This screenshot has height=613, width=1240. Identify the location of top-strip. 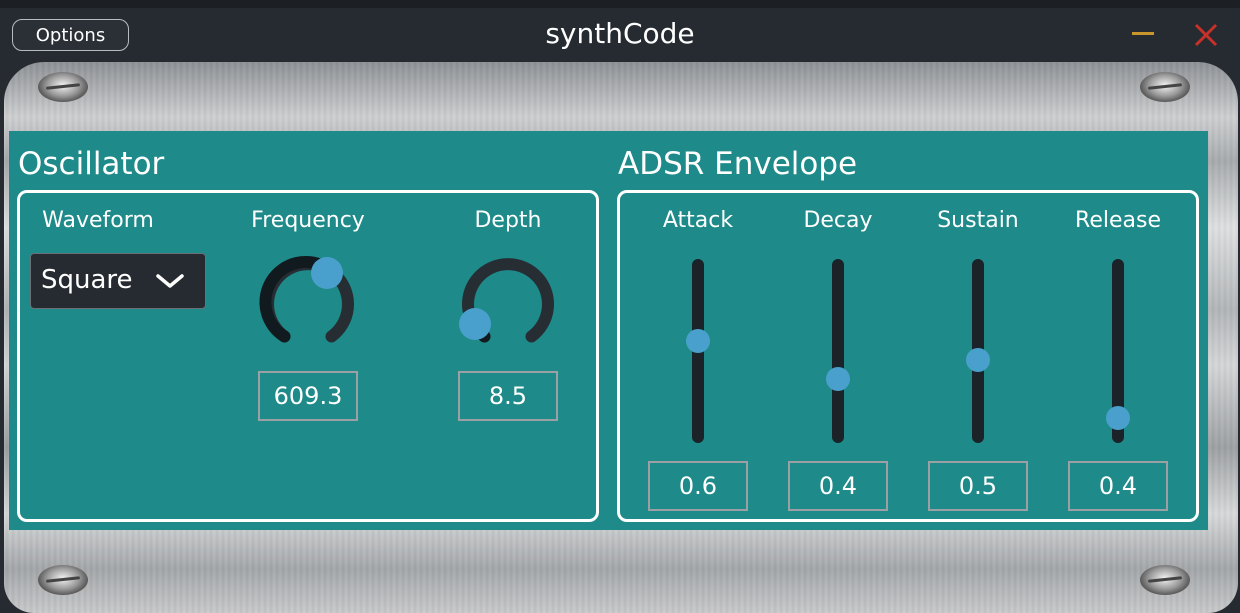
(620, 4).